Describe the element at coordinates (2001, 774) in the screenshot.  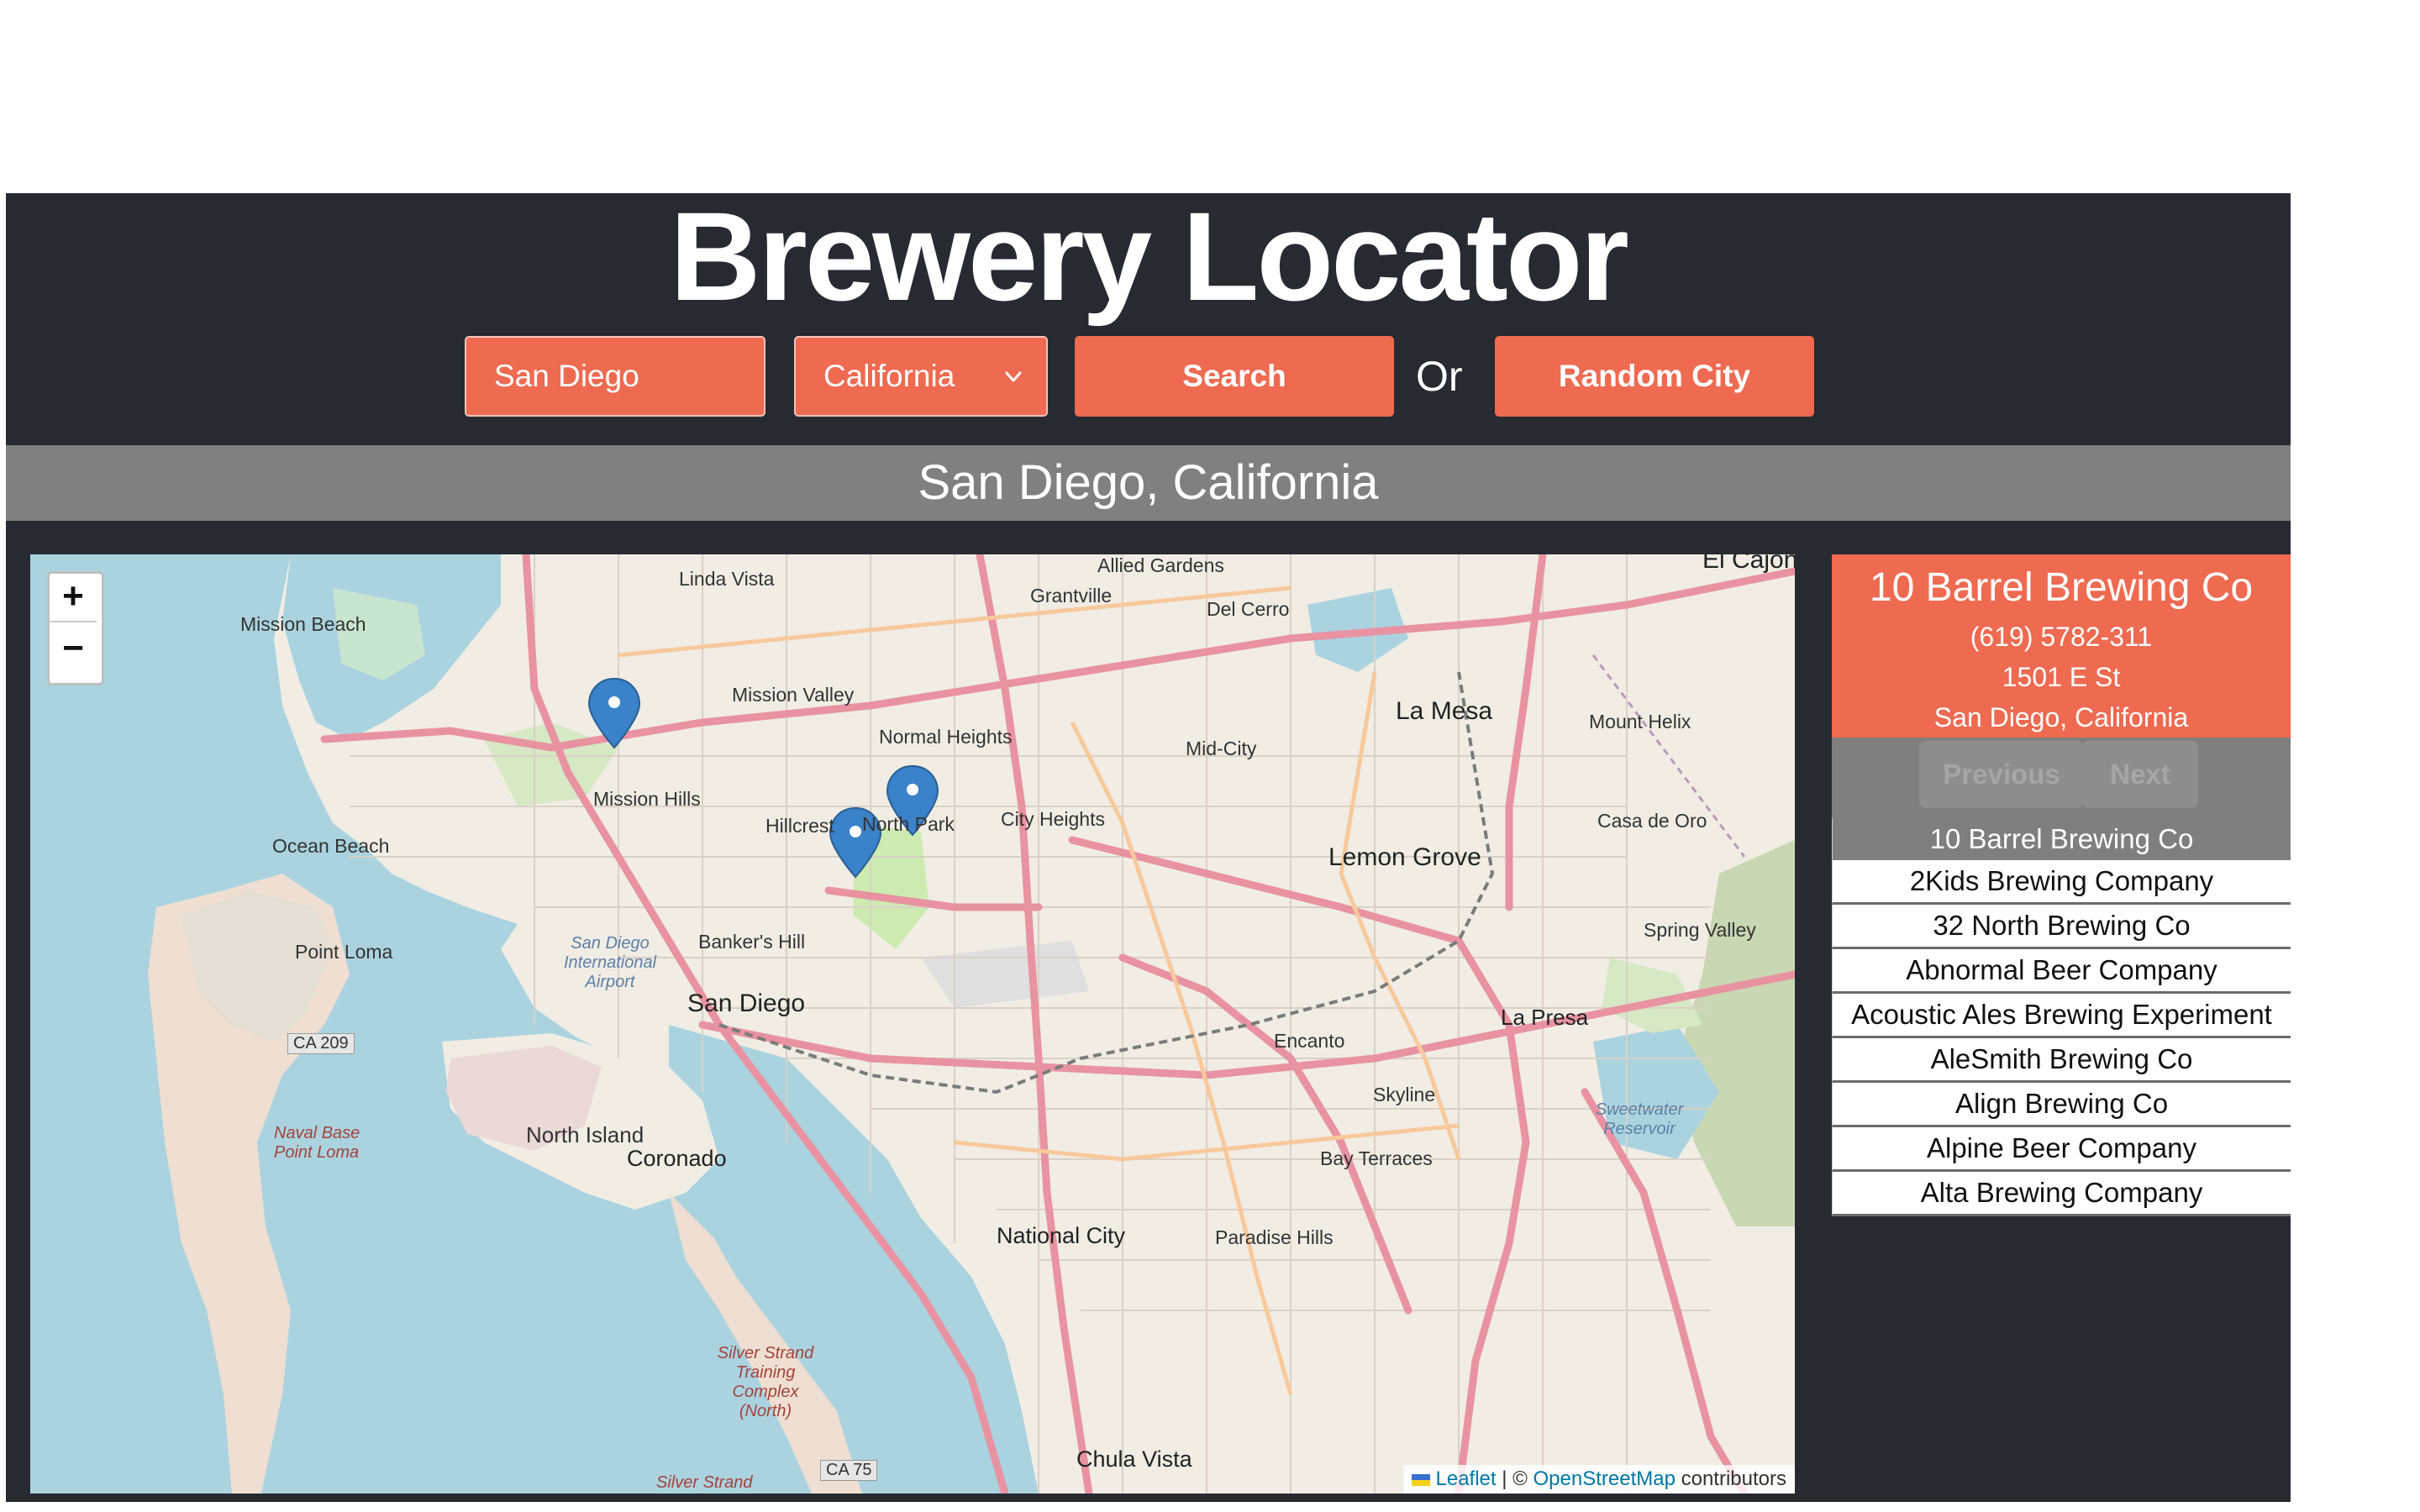
I see `previous-button: Previous` at that location.